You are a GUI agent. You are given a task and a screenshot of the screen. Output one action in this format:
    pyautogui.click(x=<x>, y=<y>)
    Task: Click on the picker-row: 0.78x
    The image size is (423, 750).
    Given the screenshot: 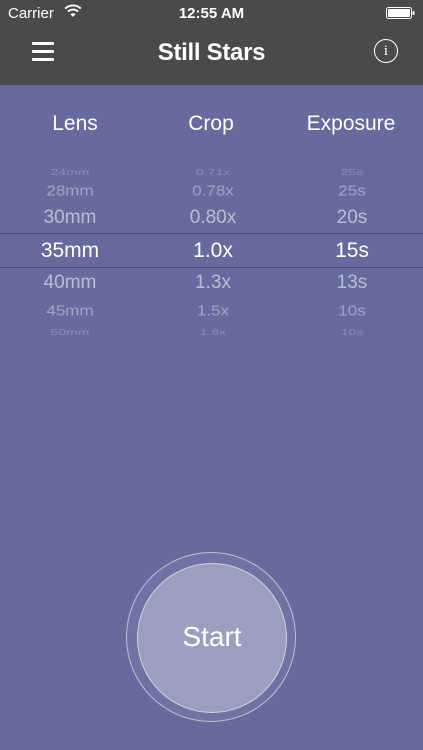 What is the action you would take?
    pyautogui.click(x=213, y=191)
    